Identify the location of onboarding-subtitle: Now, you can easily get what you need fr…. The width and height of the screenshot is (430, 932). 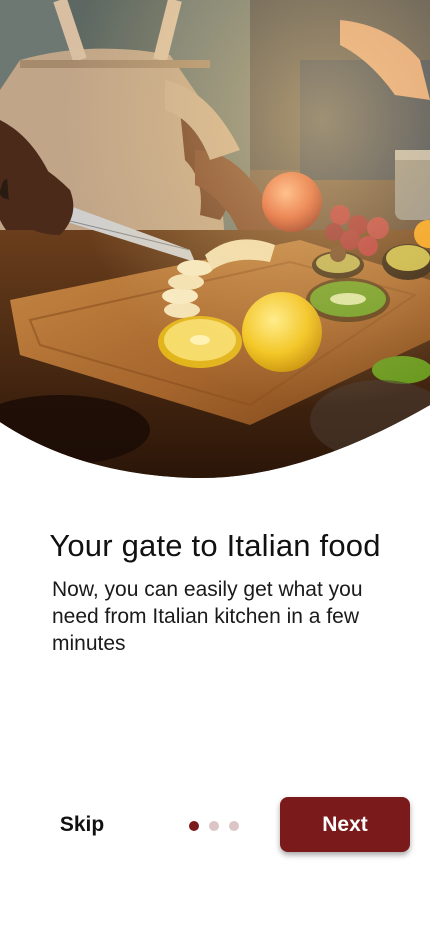
(207, 616).